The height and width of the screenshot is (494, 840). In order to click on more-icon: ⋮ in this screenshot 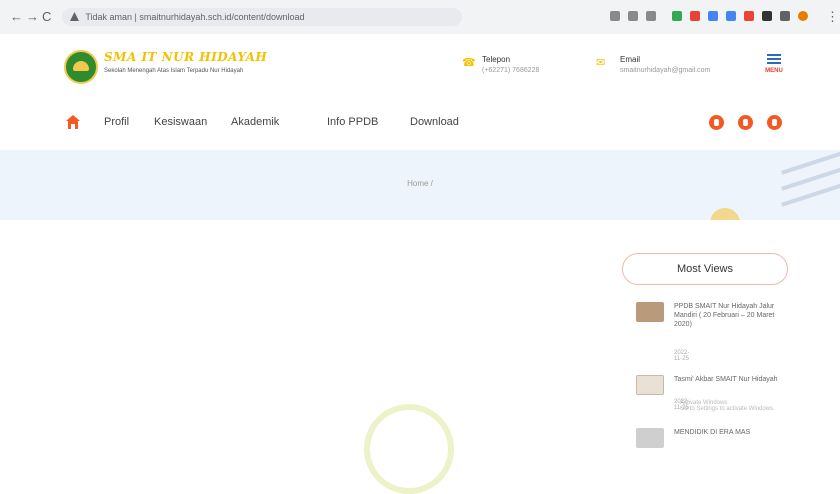, I will do `click(832, 17)`.